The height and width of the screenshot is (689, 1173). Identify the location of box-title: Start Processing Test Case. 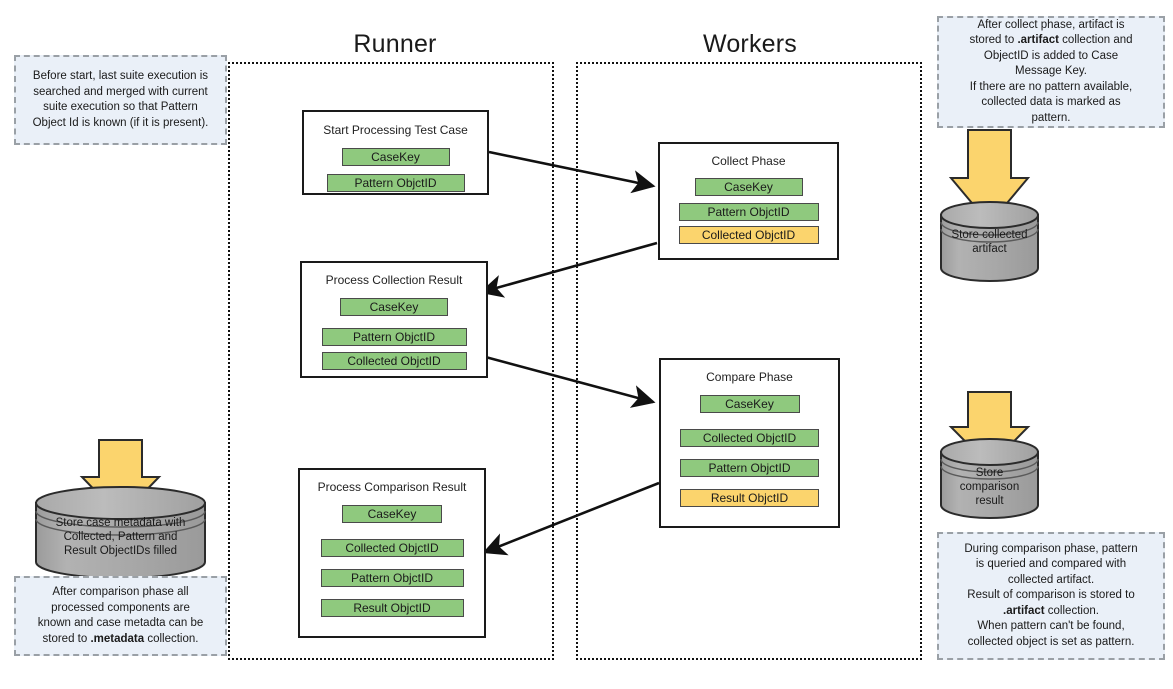
(395, 130).